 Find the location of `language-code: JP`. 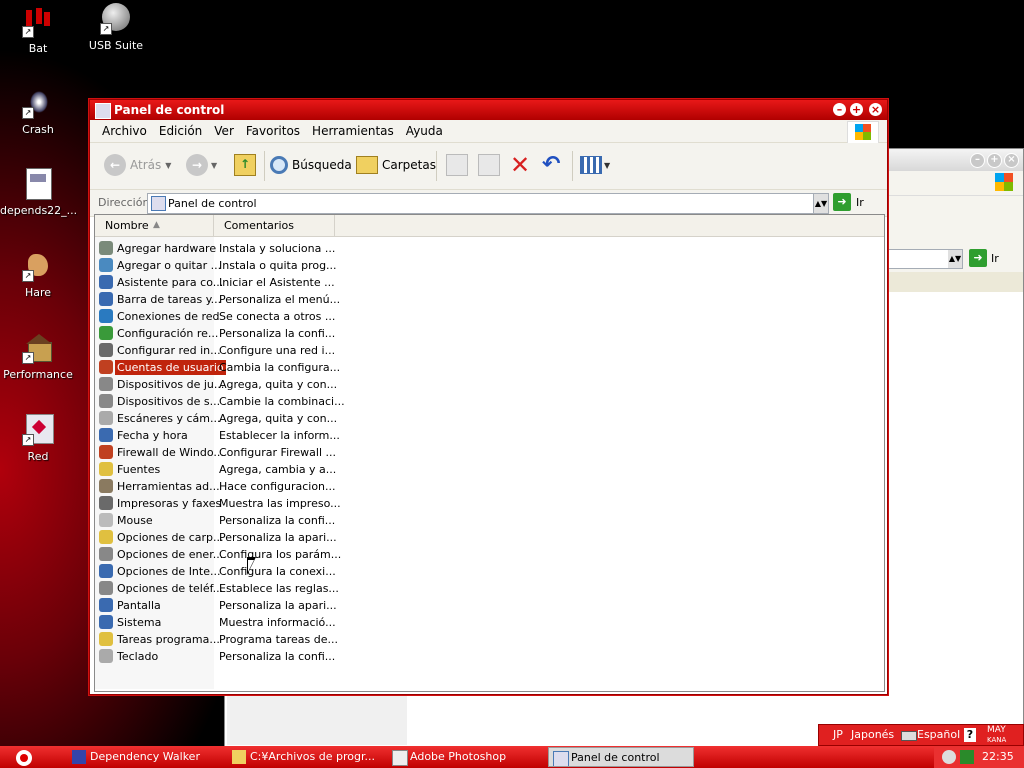

language-code: JP is located at coordinates (838, 734).